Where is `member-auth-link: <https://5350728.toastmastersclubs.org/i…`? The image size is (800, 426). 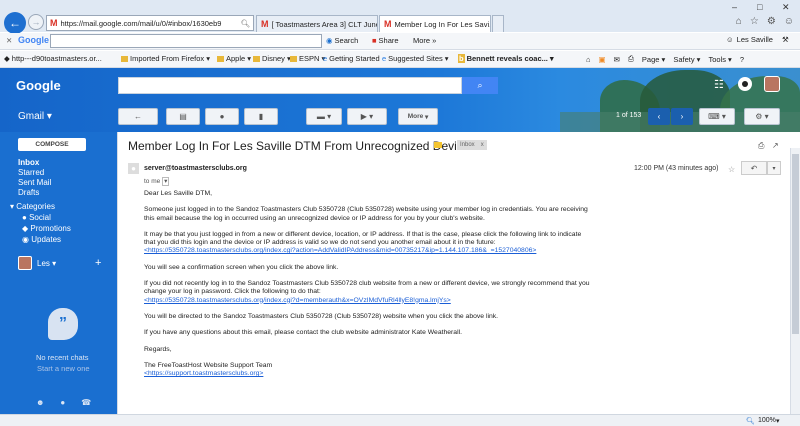 member-auth-link: <https://5350728.toastmastersclubs.org/i… is located at coordinates (297, 300).